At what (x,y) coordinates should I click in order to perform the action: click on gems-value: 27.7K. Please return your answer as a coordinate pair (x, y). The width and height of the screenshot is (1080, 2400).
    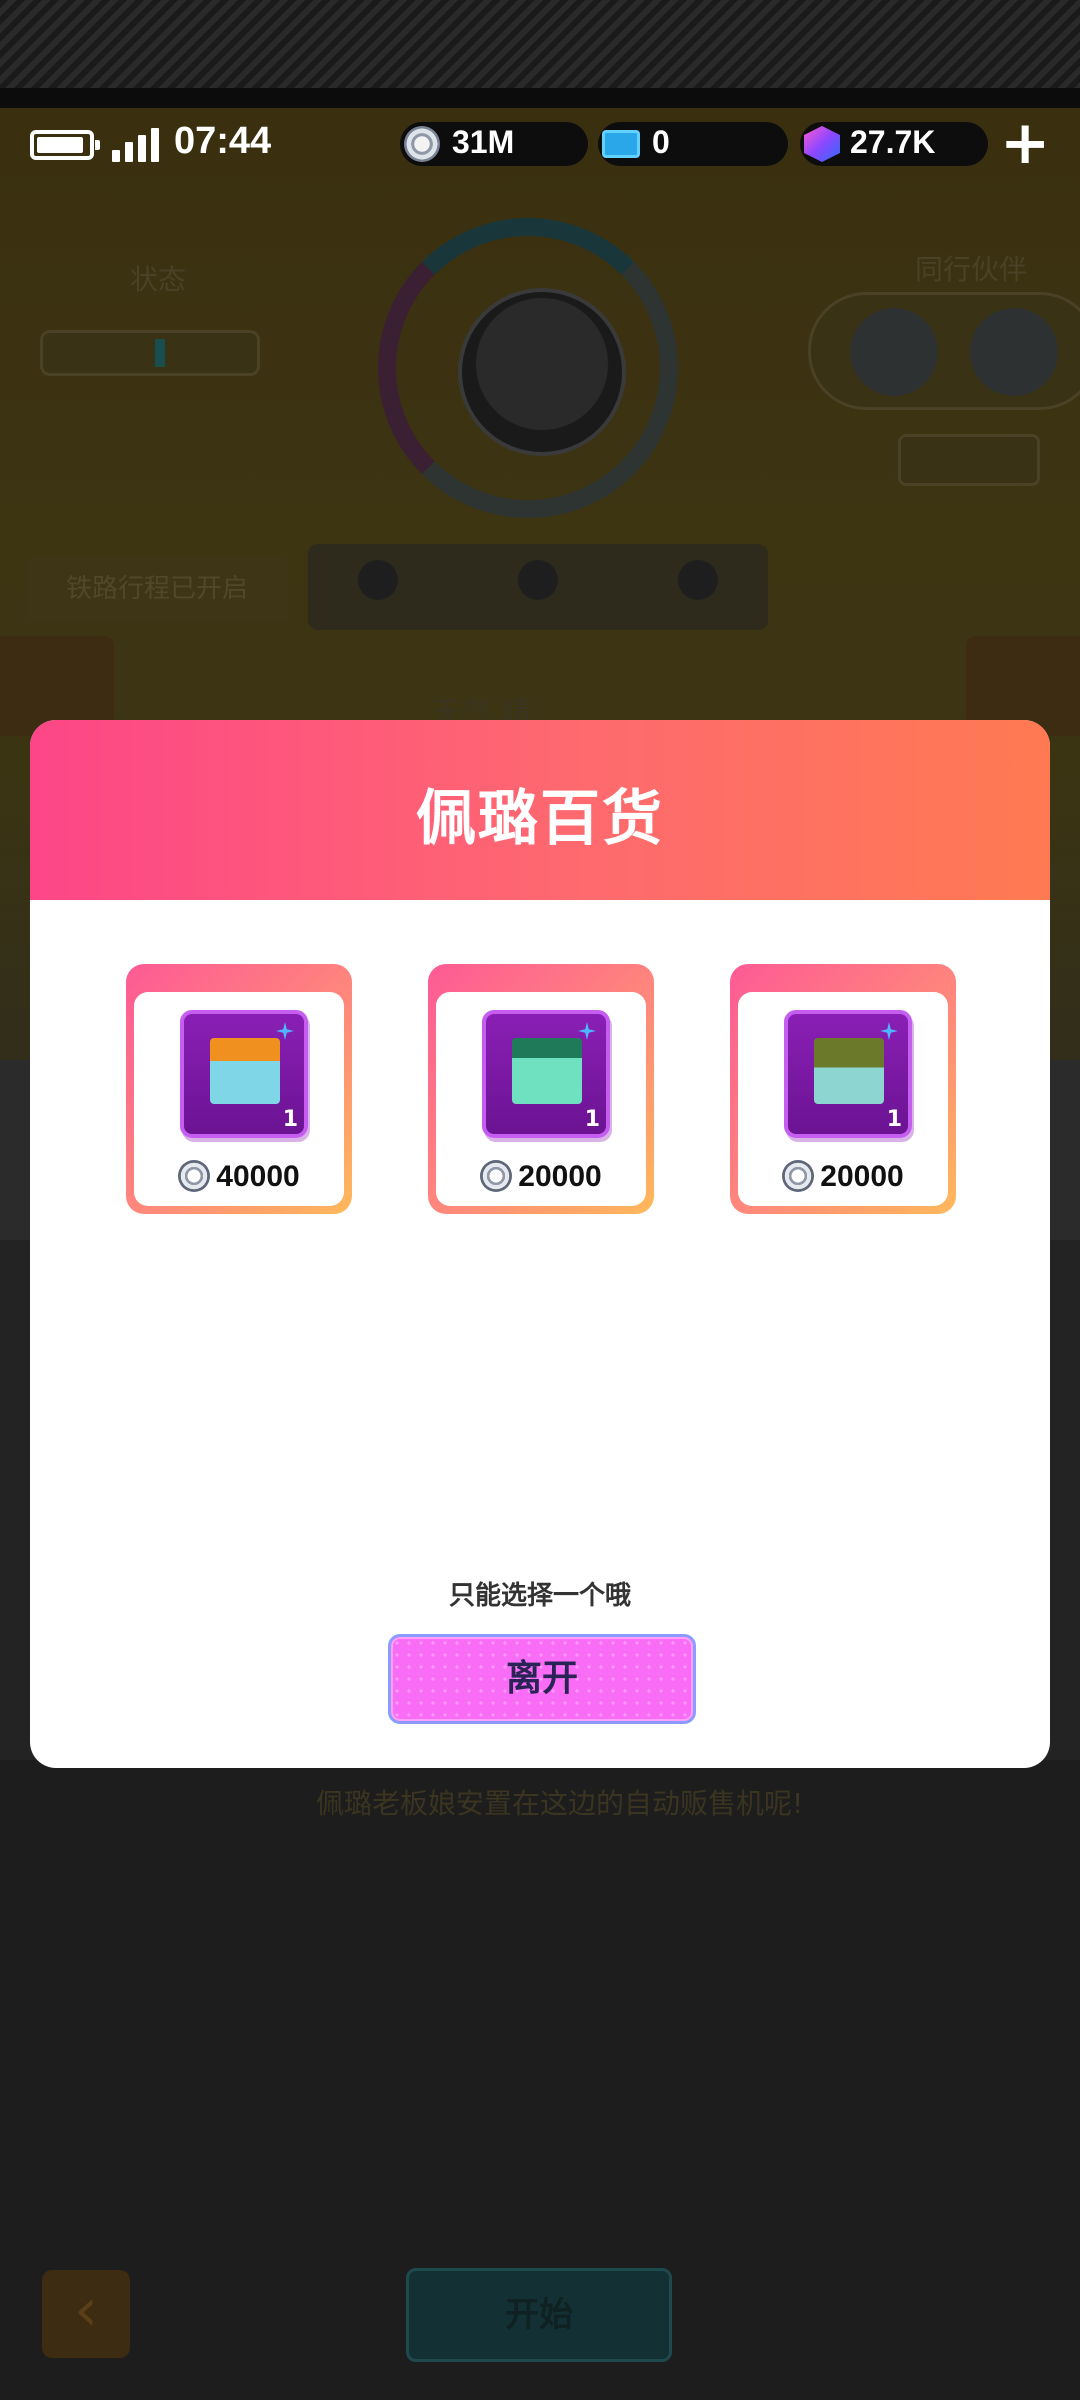
    Looking at the image, I should click on (893, 142).